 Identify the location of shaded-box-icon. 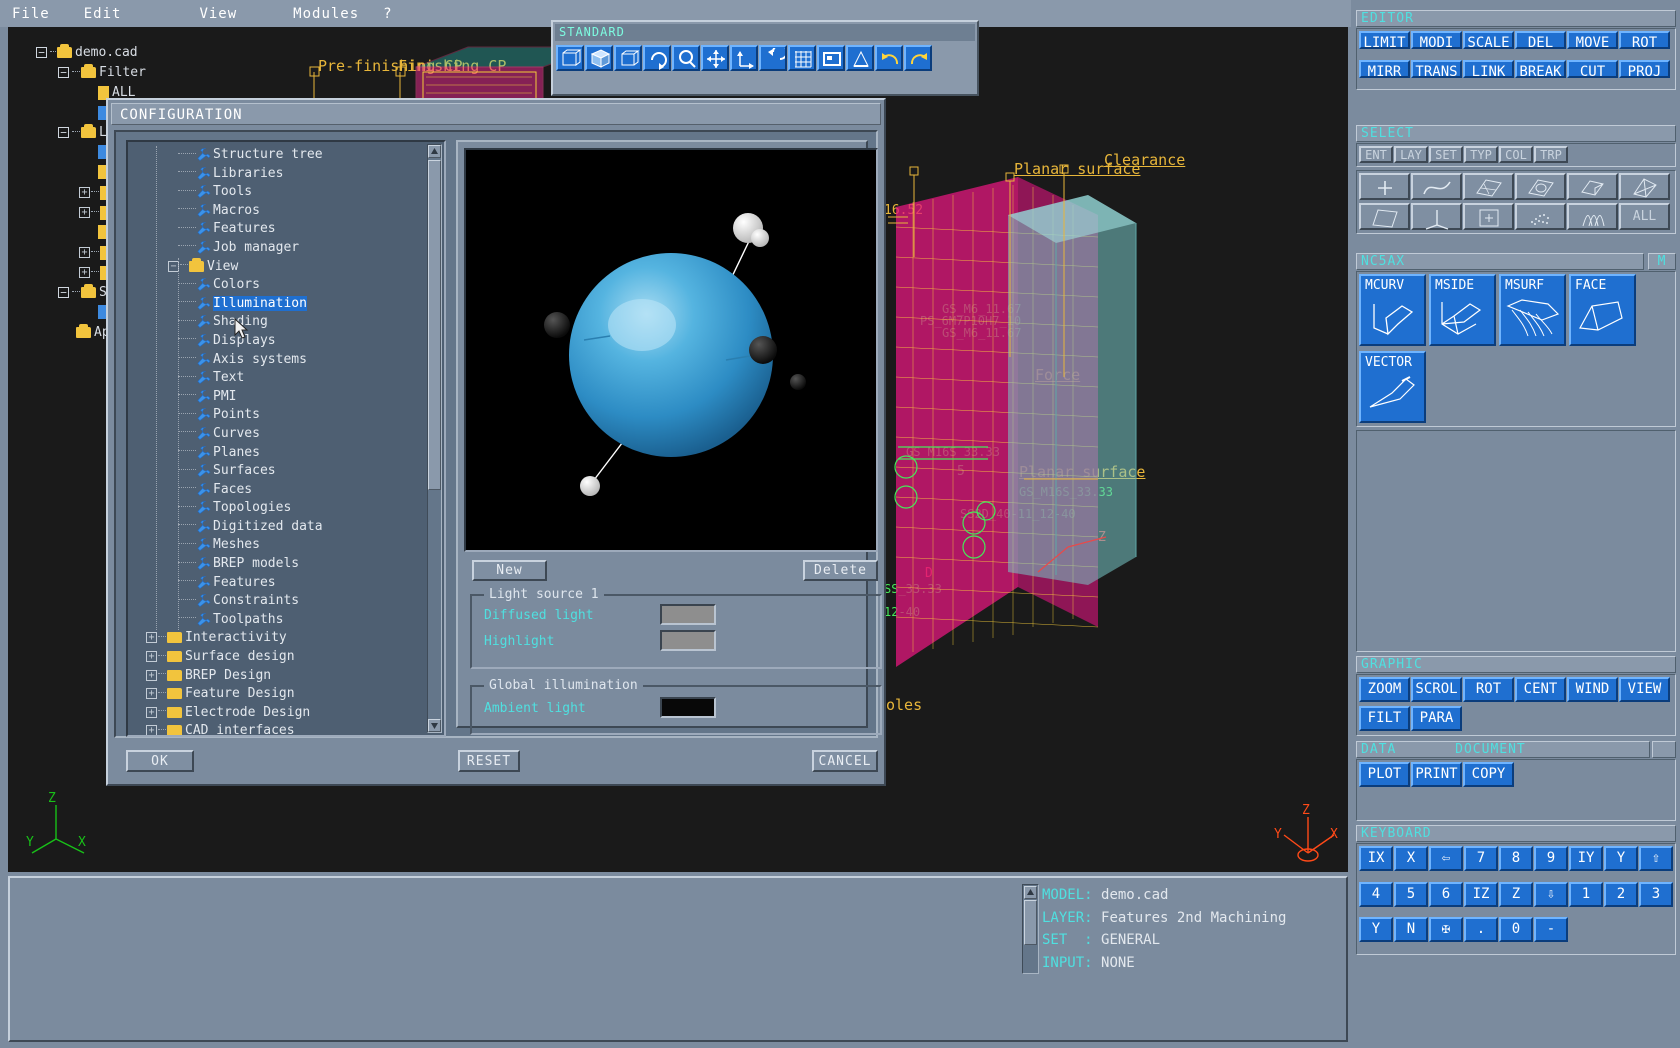
(599, 58).